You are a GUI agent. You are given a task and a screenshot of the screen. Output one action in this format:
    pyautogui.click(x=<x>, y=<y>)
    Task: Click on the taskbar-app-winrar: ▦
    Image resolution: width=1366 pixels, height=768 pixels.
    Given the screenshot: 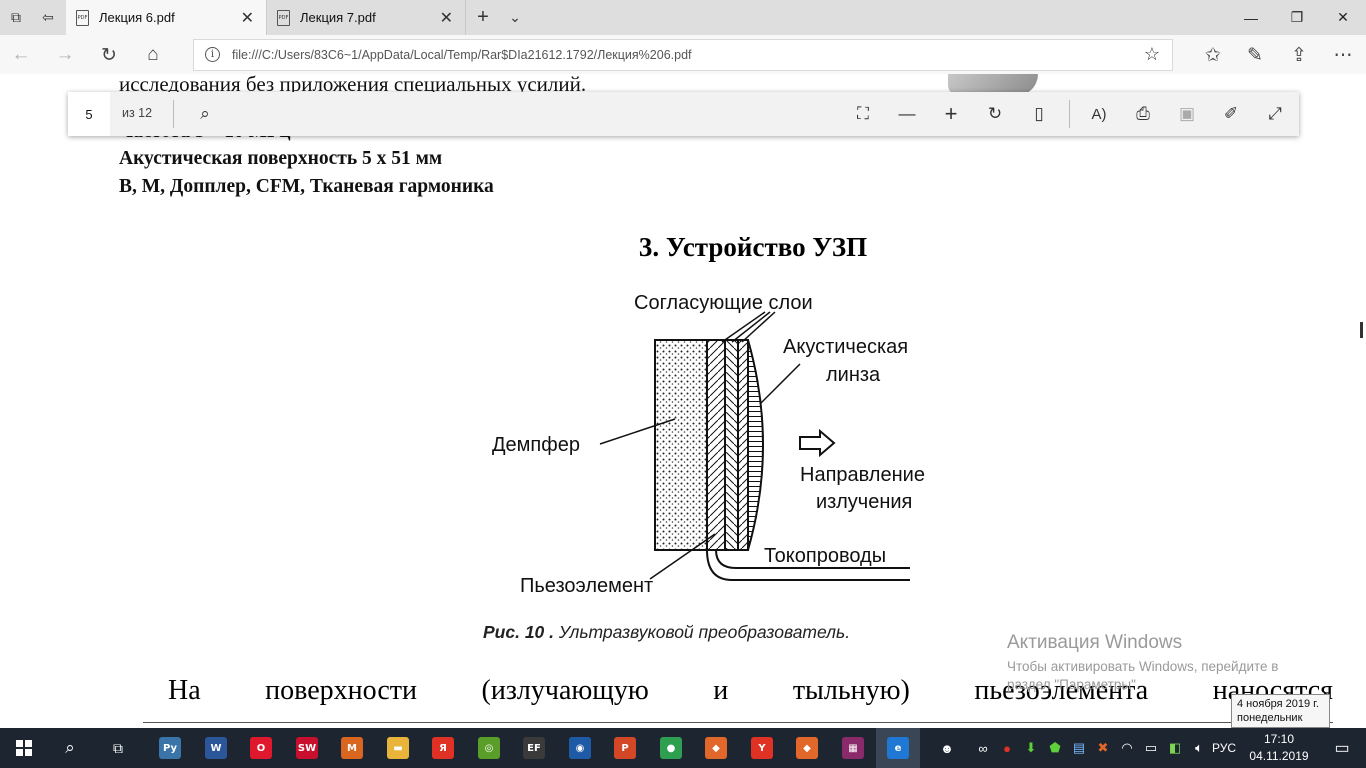 What is the action you would take?
    pyautogui.click(x=853, y=748)
    